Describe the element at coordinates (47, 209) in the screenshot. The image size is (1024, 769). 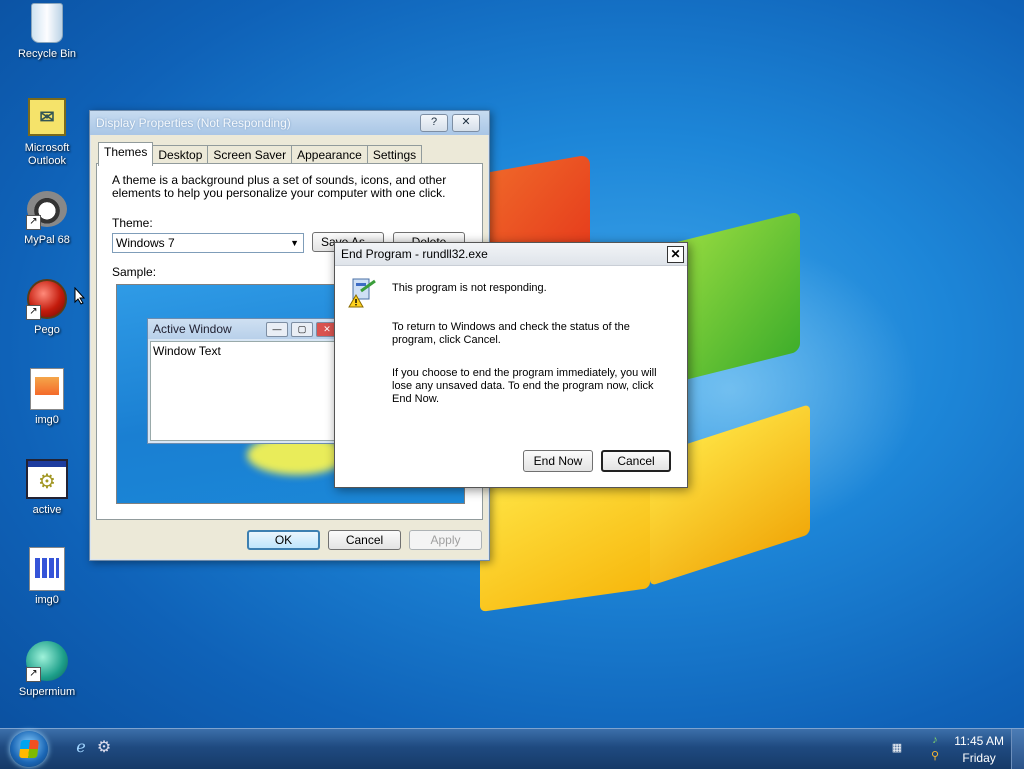
I see `mypal-icon: ↗` at that location.